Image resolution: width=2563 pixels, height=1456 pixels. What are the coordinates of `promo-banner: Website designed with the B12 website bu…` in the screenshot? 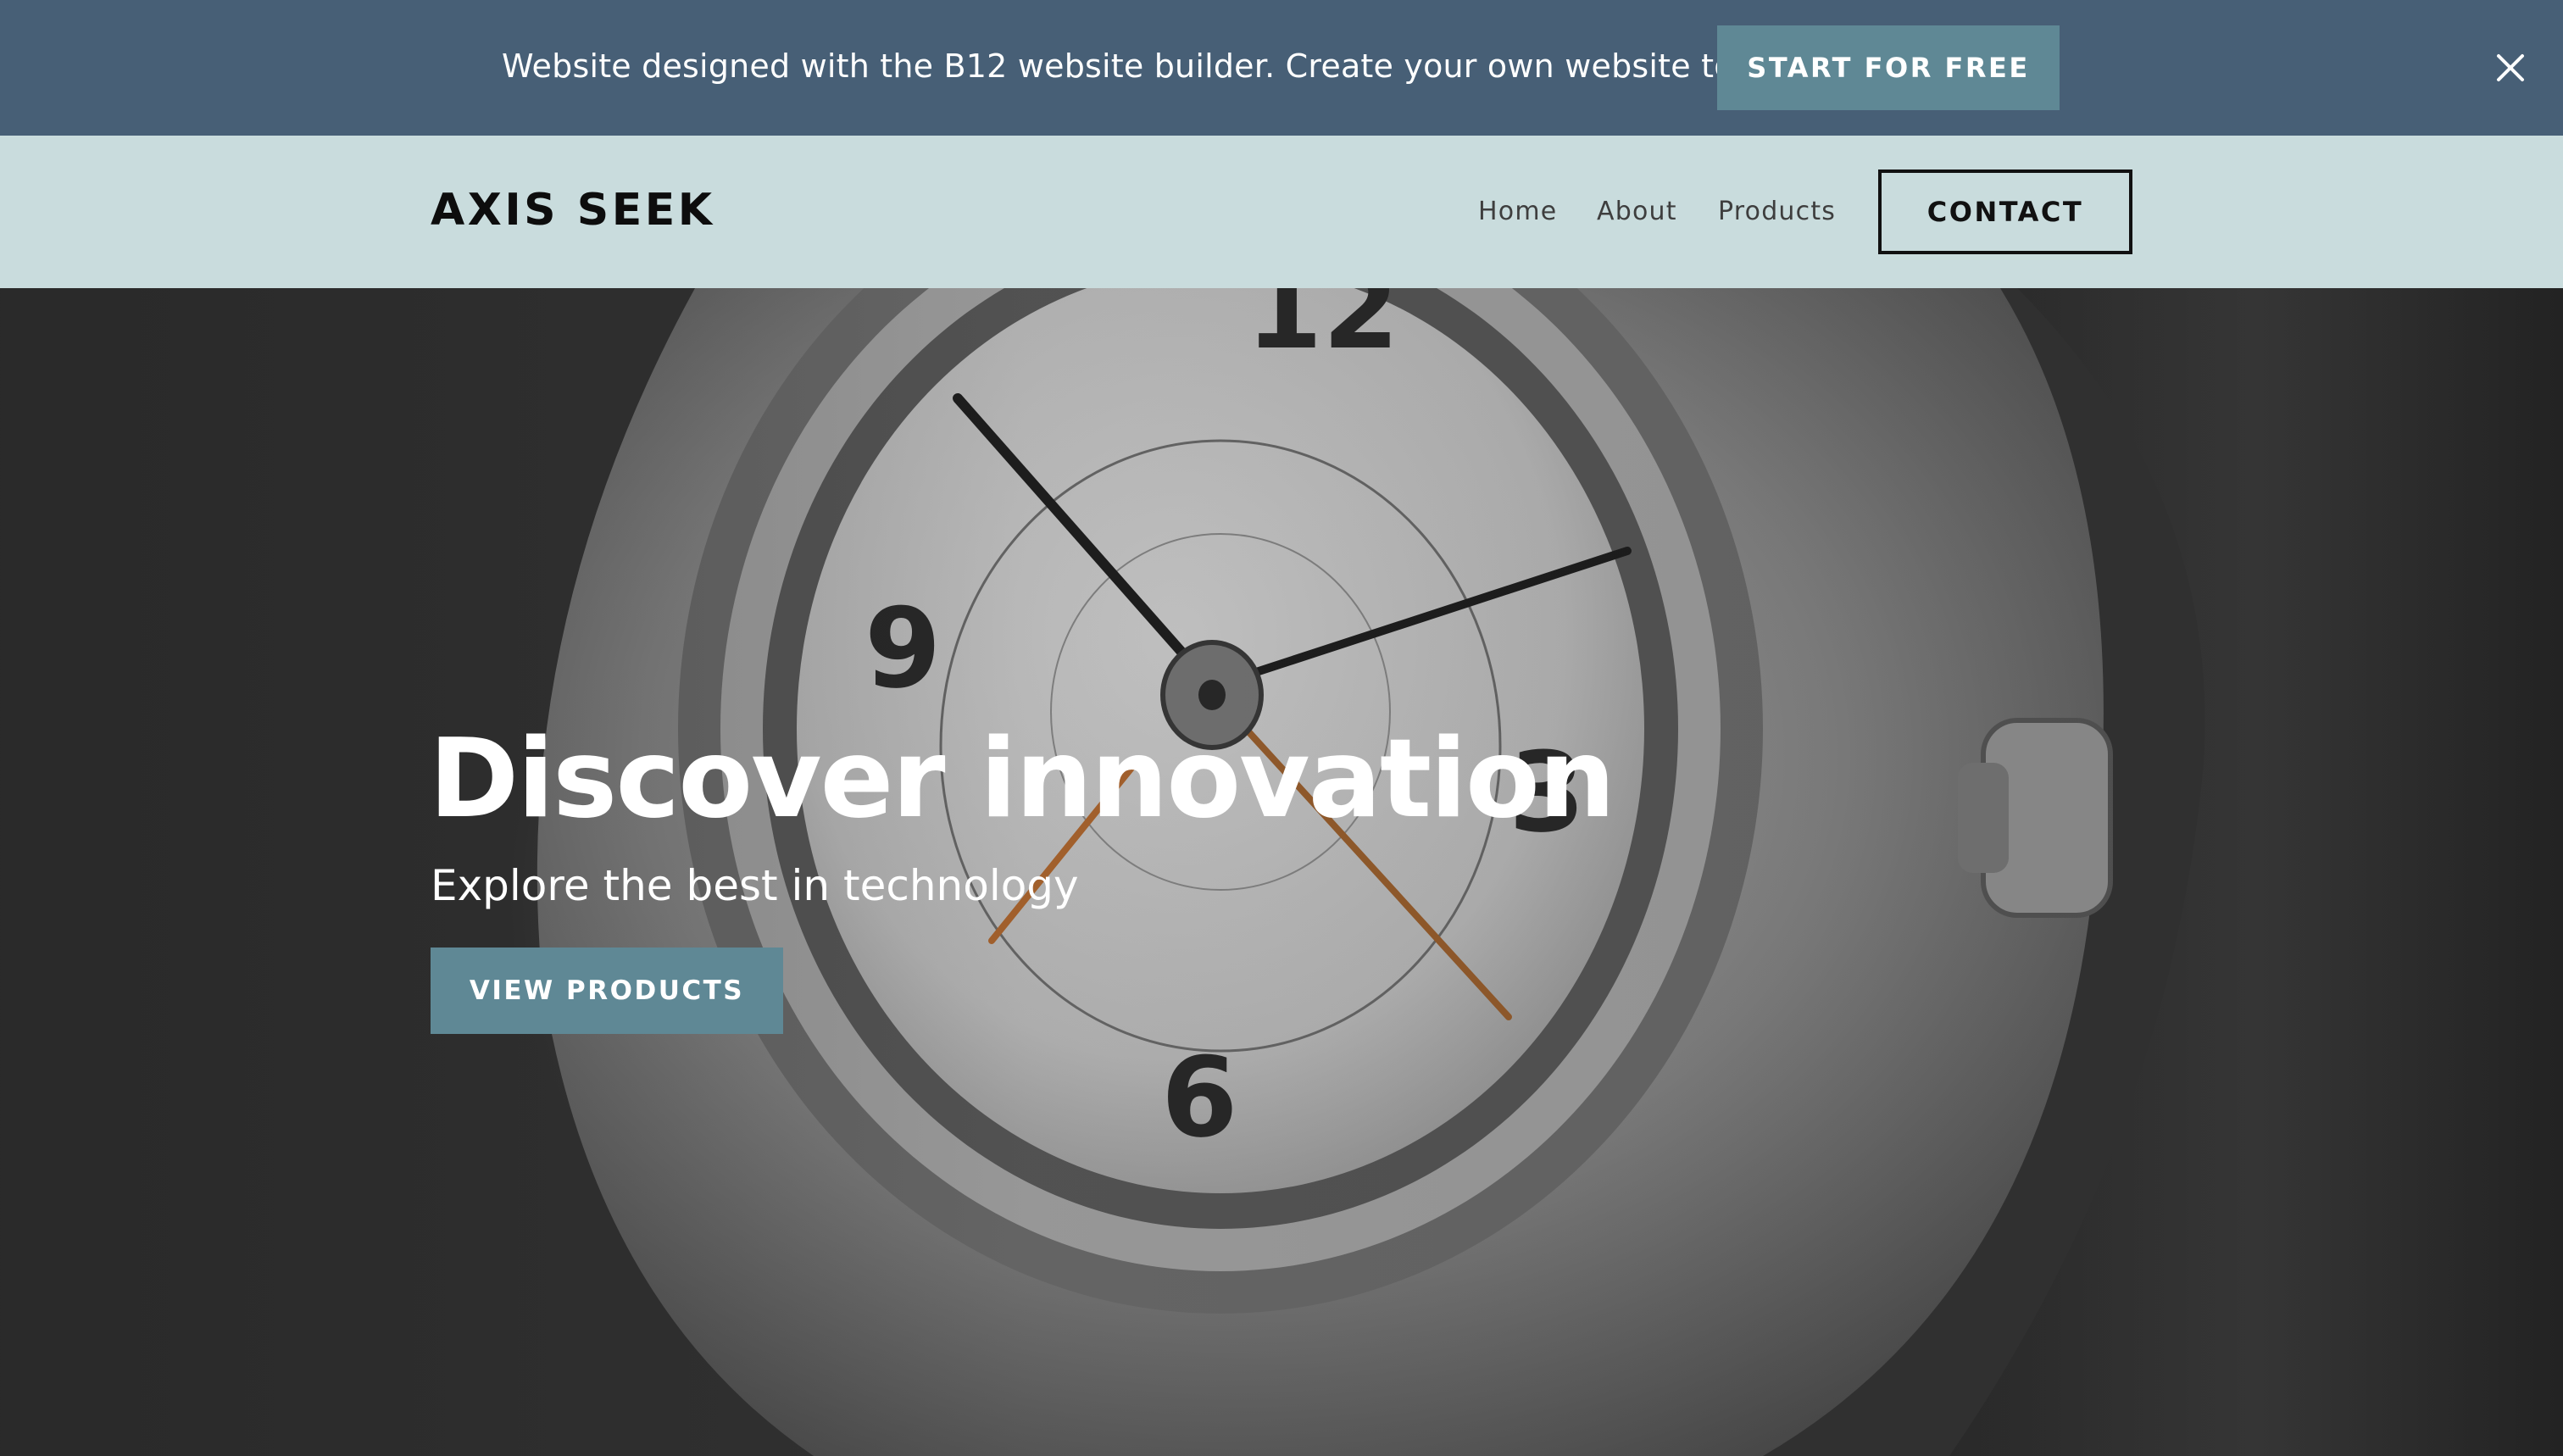 It's located at (1281, 68).